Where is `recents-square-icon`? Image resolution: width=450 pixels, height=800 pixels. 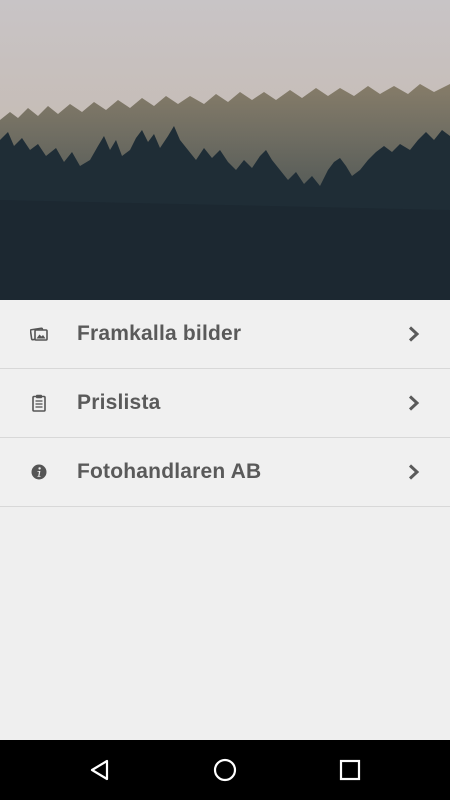
recents-square-icon is located at coordinates (350, 770).